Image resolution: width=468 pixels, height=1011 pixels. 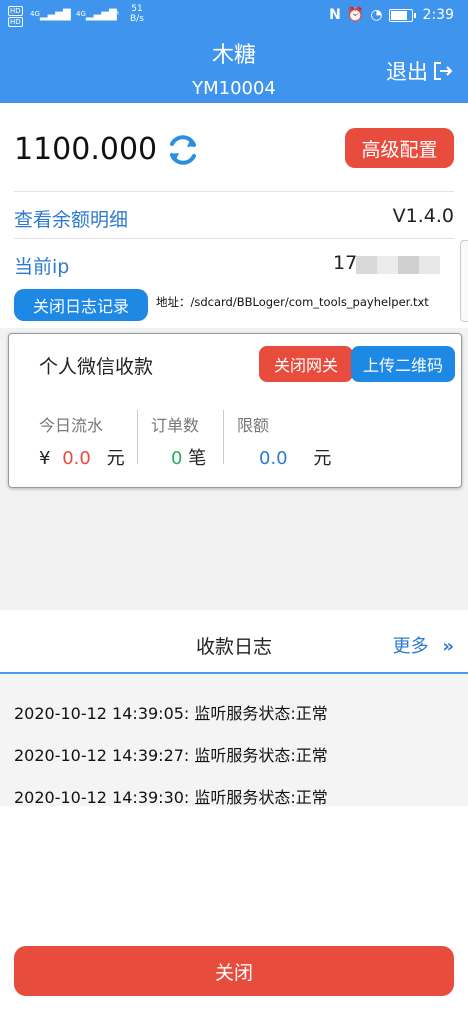 I want to click on orders-label: 订单数, so click(x=175, y=425).